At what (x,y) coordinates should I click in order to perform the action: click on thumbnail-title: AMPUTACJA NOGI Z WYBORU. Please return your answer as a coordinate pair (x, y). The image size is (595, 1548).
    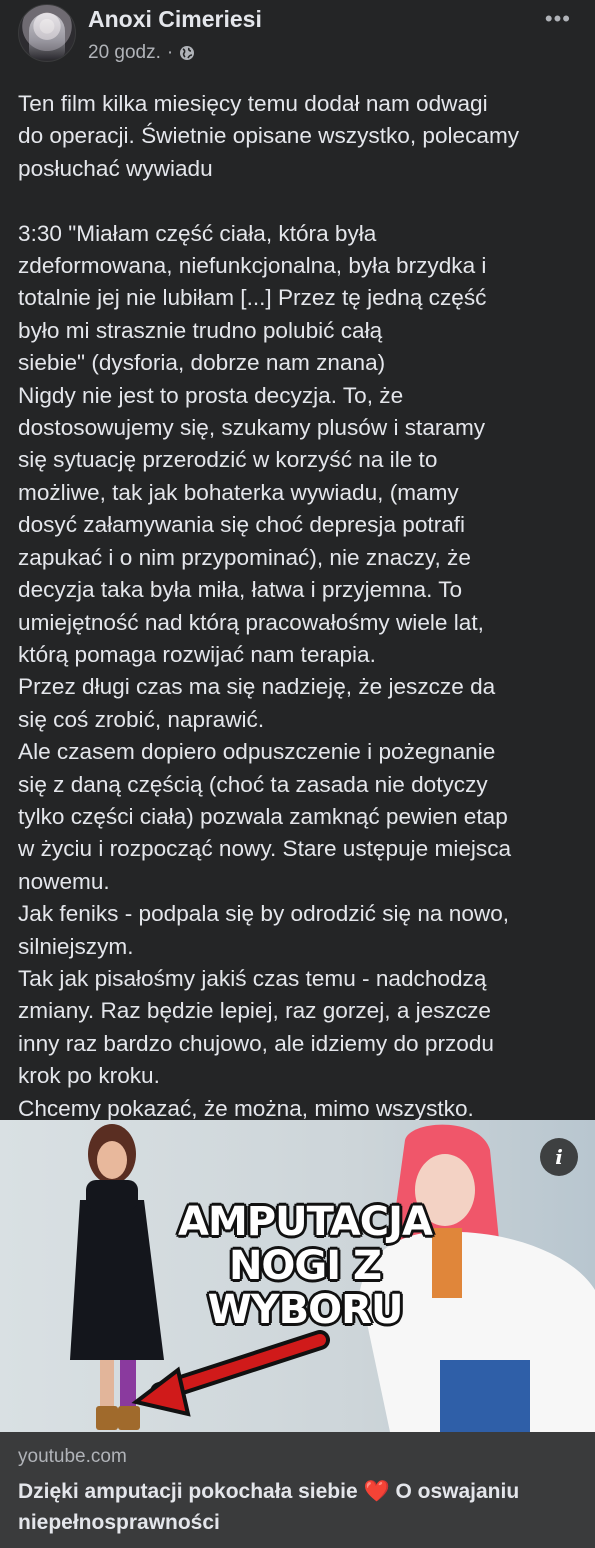
    Looking at the image, I should click on (305, 1266).